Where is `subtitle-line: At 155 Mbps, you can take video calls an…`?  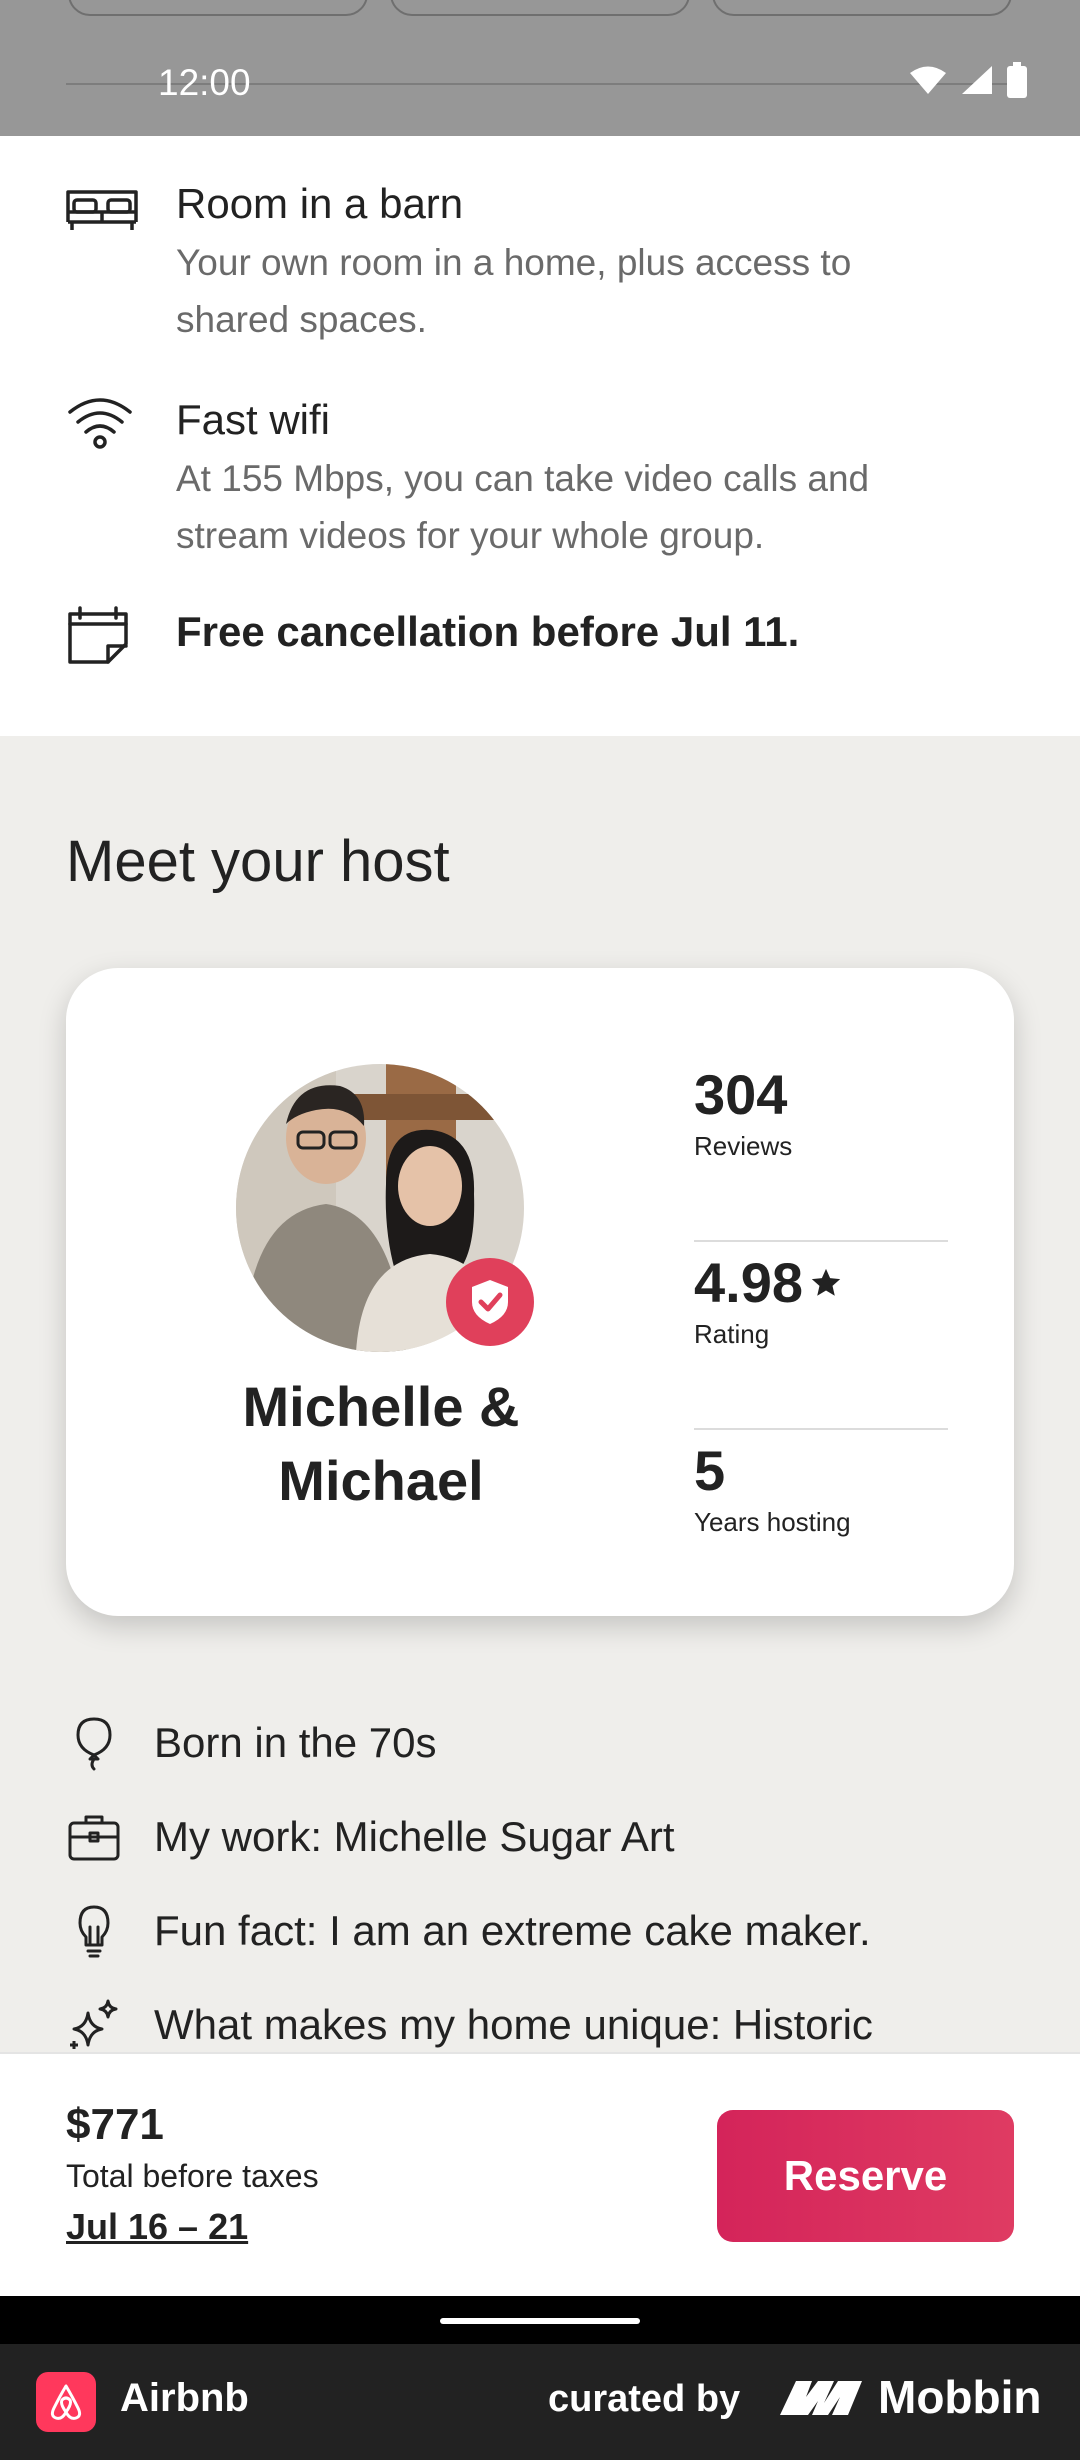
subtitle-line: At 155 Mbps, you can take video calls an… is located at coordinates (523, 478).